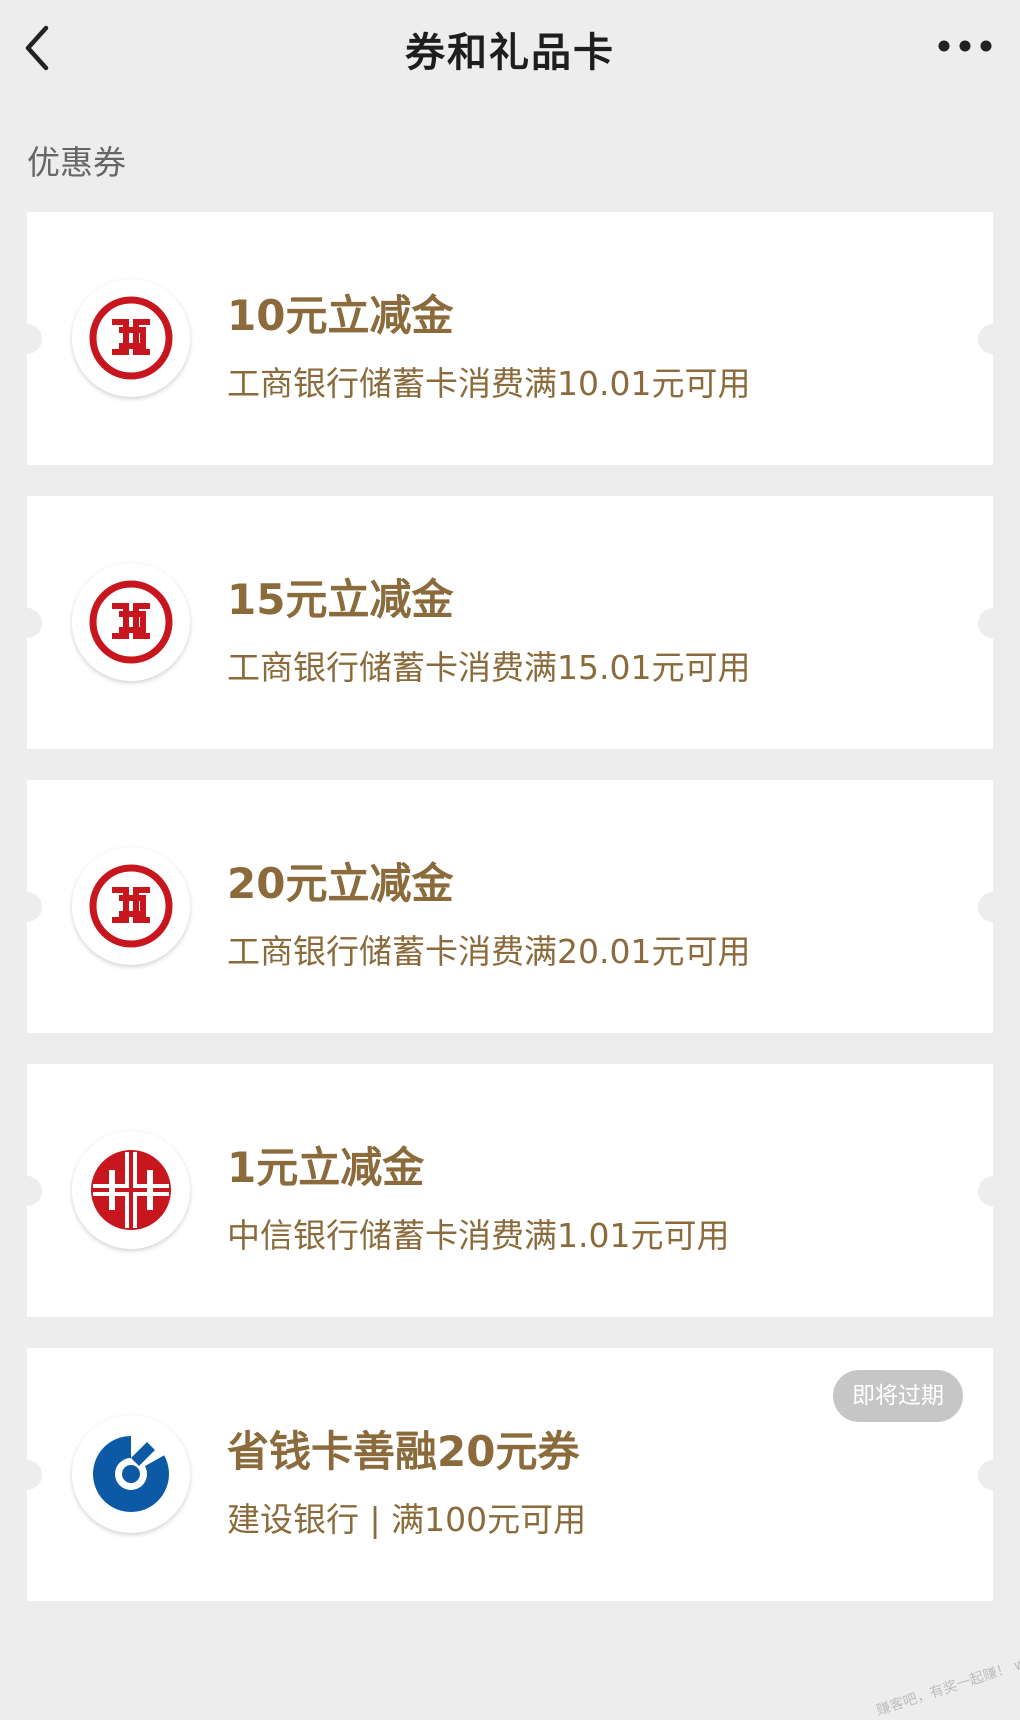 The image size is (1020, 1720). I want to click on coupon-card: 1元立减金 中信银行储蓄卡消费满1.01元可用, so click(510, 1190).